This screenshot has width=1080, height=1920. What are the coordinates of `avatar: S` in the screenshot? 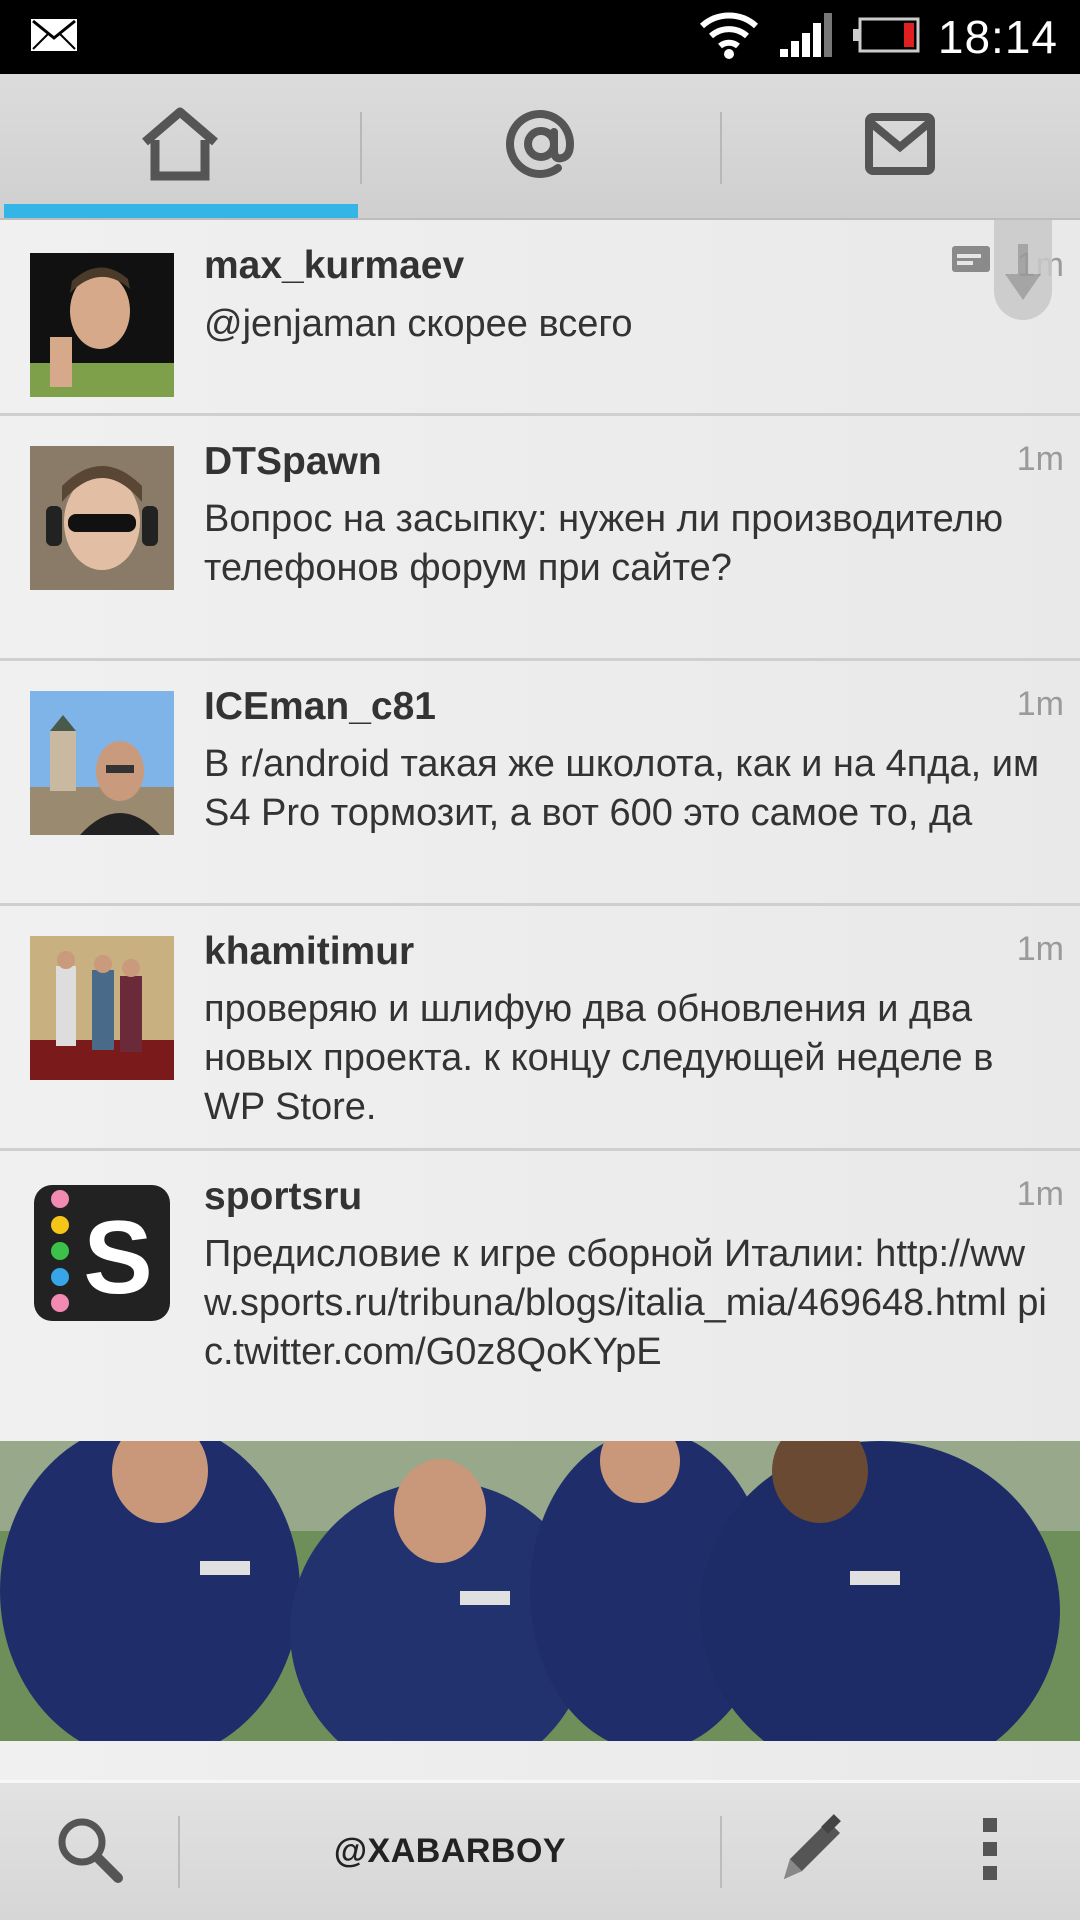 It's located at (102, 1253).